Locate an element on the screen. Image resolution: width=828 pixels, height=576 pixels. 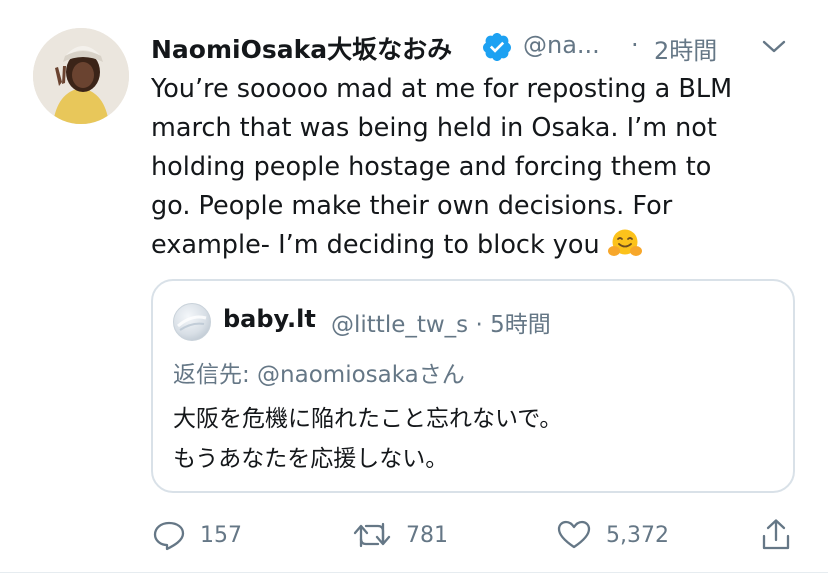
chevron-down-icon is located at coordinates (774, 47).